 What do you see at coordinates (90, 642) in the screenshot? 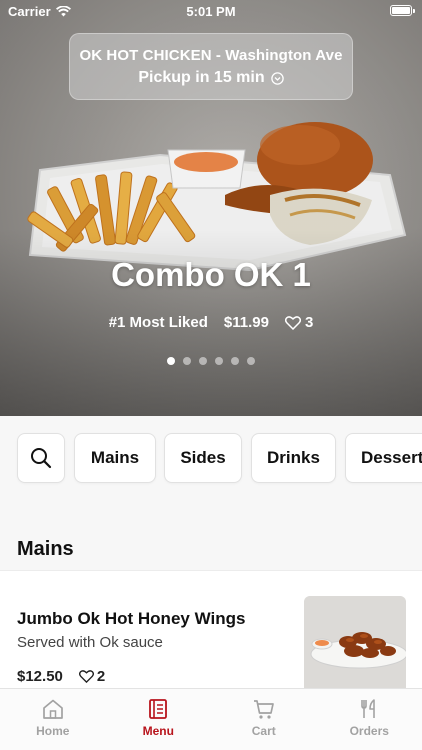
I see `menu-item-description: Served with Ok sauce` at bounding box center [90, 642].